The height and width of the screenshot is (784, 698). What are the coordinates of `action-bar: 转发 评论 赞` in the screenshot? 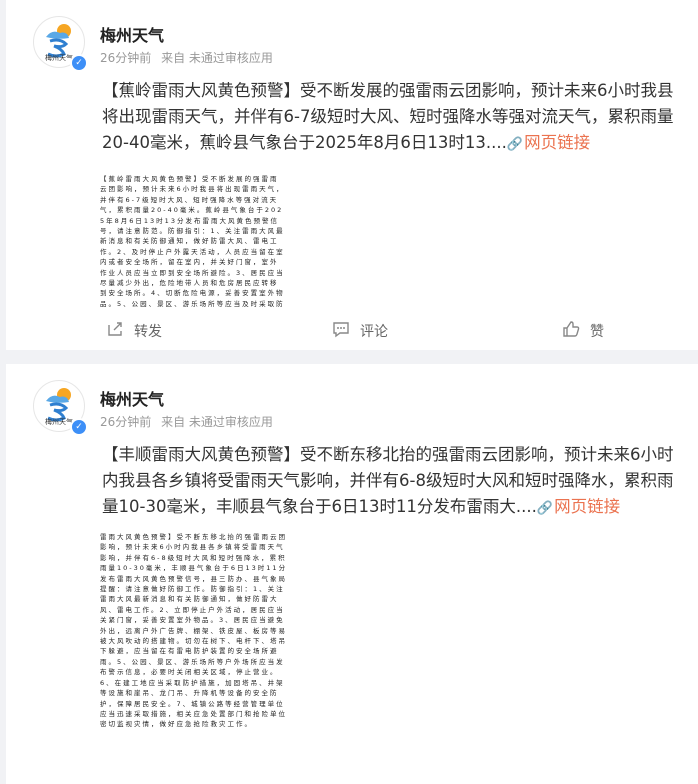 It's located at (352, 329).